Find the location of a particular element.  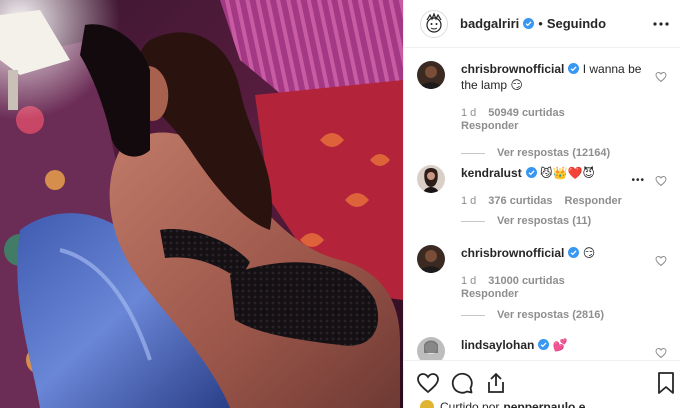

view-replies-button: Ver respostas (11) is located at coordinates (526, 221).